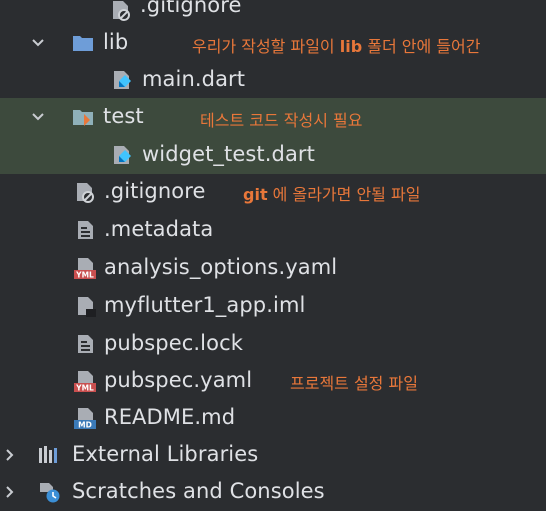 This screenshot has width=546, height=511. Describe the element at coordinates (83, 43) in the screenshot. I see `folder-icon` at that location.